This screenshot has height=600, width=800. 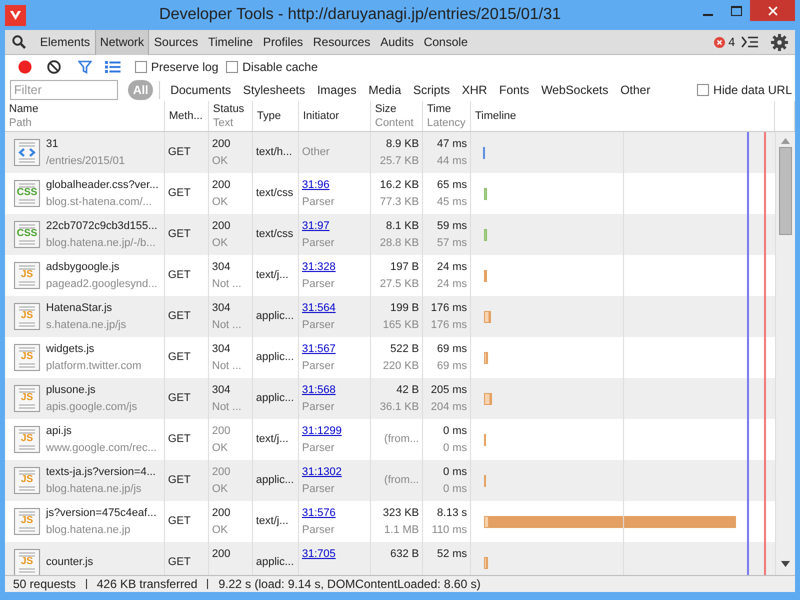 I want to click on tab: Resources, so click(x=342, y=42).